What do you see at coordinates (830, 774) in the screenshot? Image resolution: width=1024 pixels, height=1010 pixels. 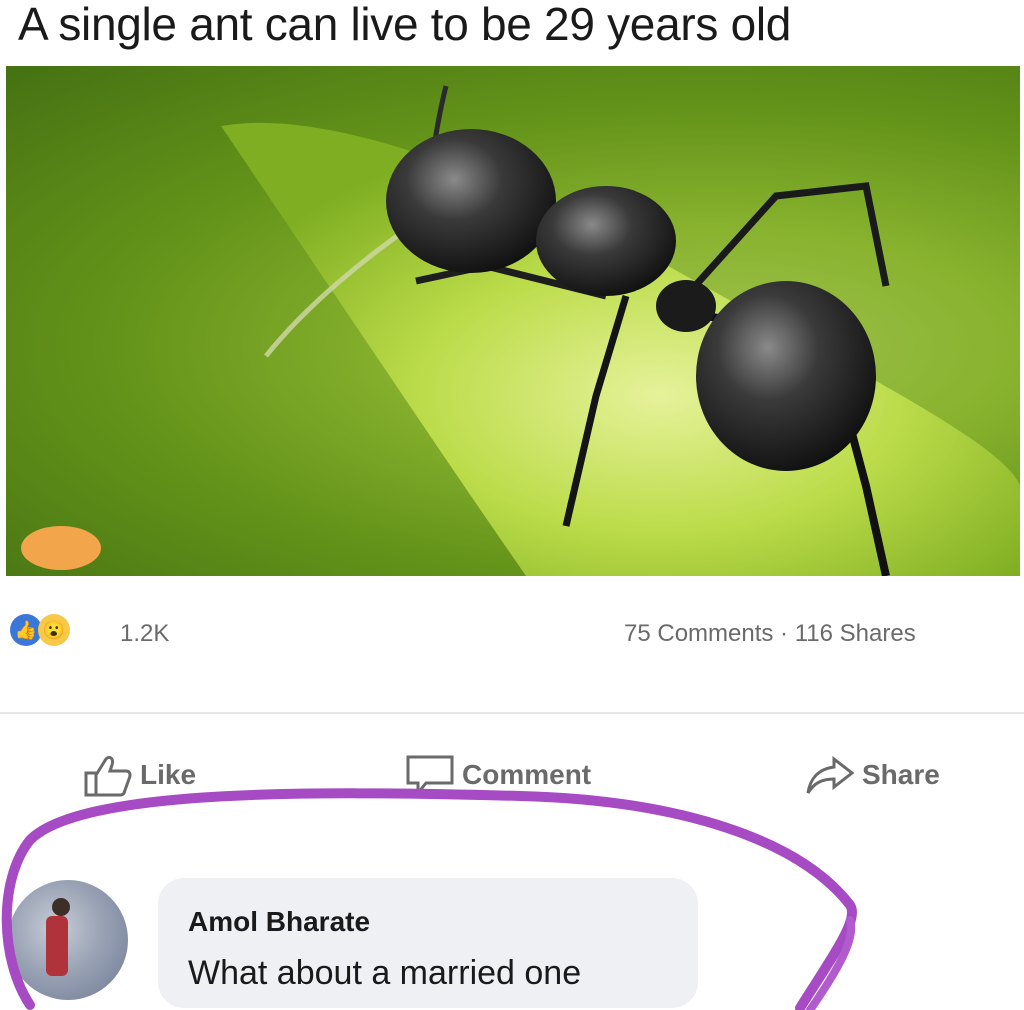 I see `share-icon` at bounding box center [830, 774].